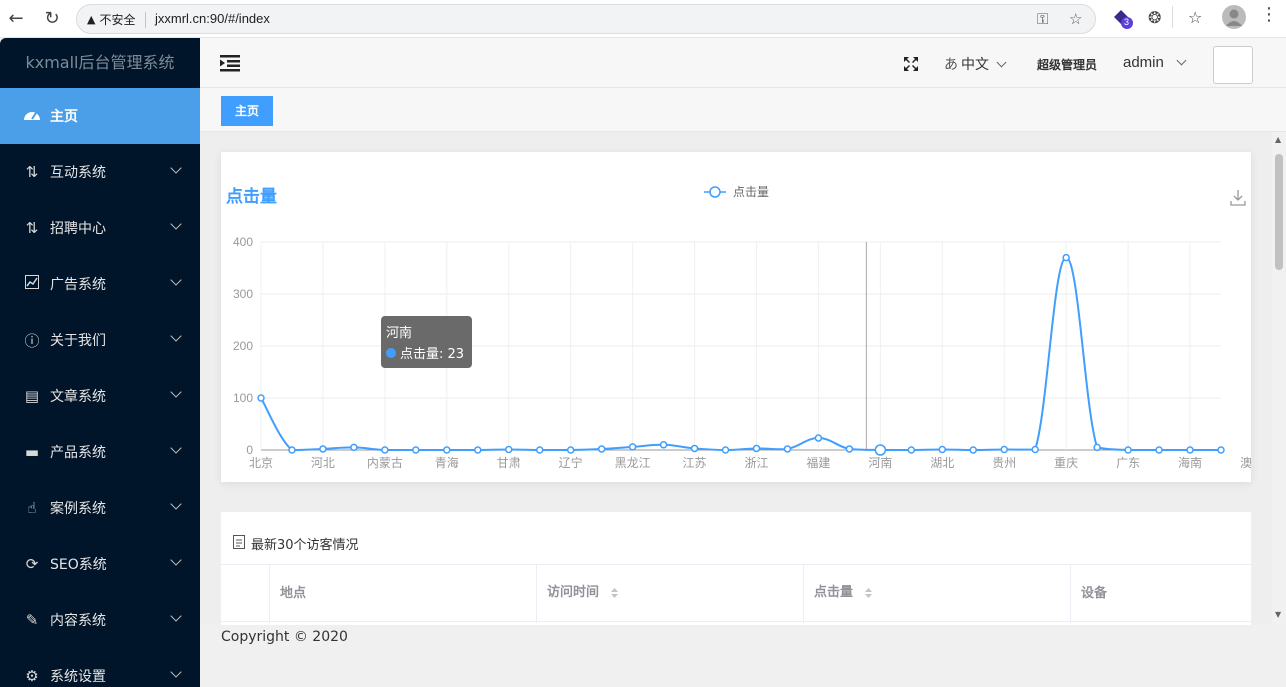 This screenshot has height=687, width=1286. What do you see at coordinates (78, 453) in the screenshot?
I see `sidebar-item-label: 产品系统` at bounding box center [78, 453].